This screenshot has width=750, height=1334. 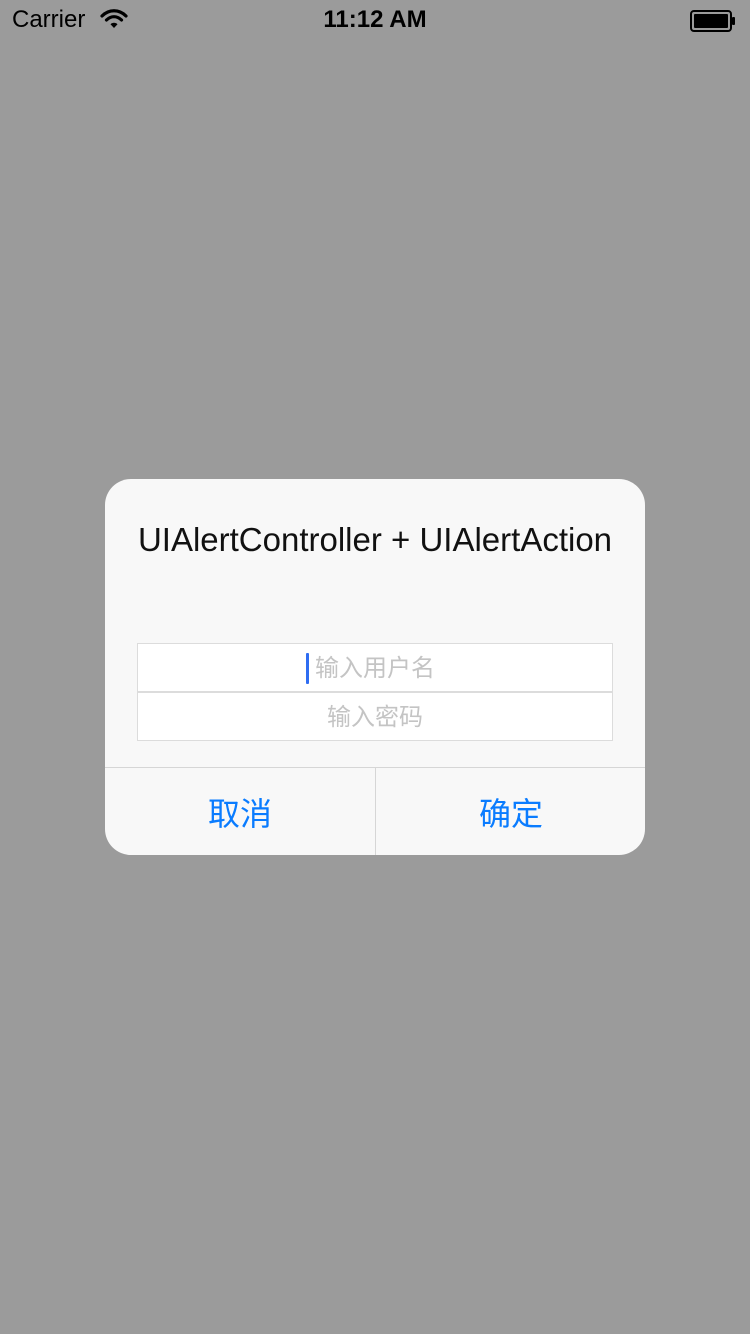 I want to click on username-input, so click(x=375, y=667).